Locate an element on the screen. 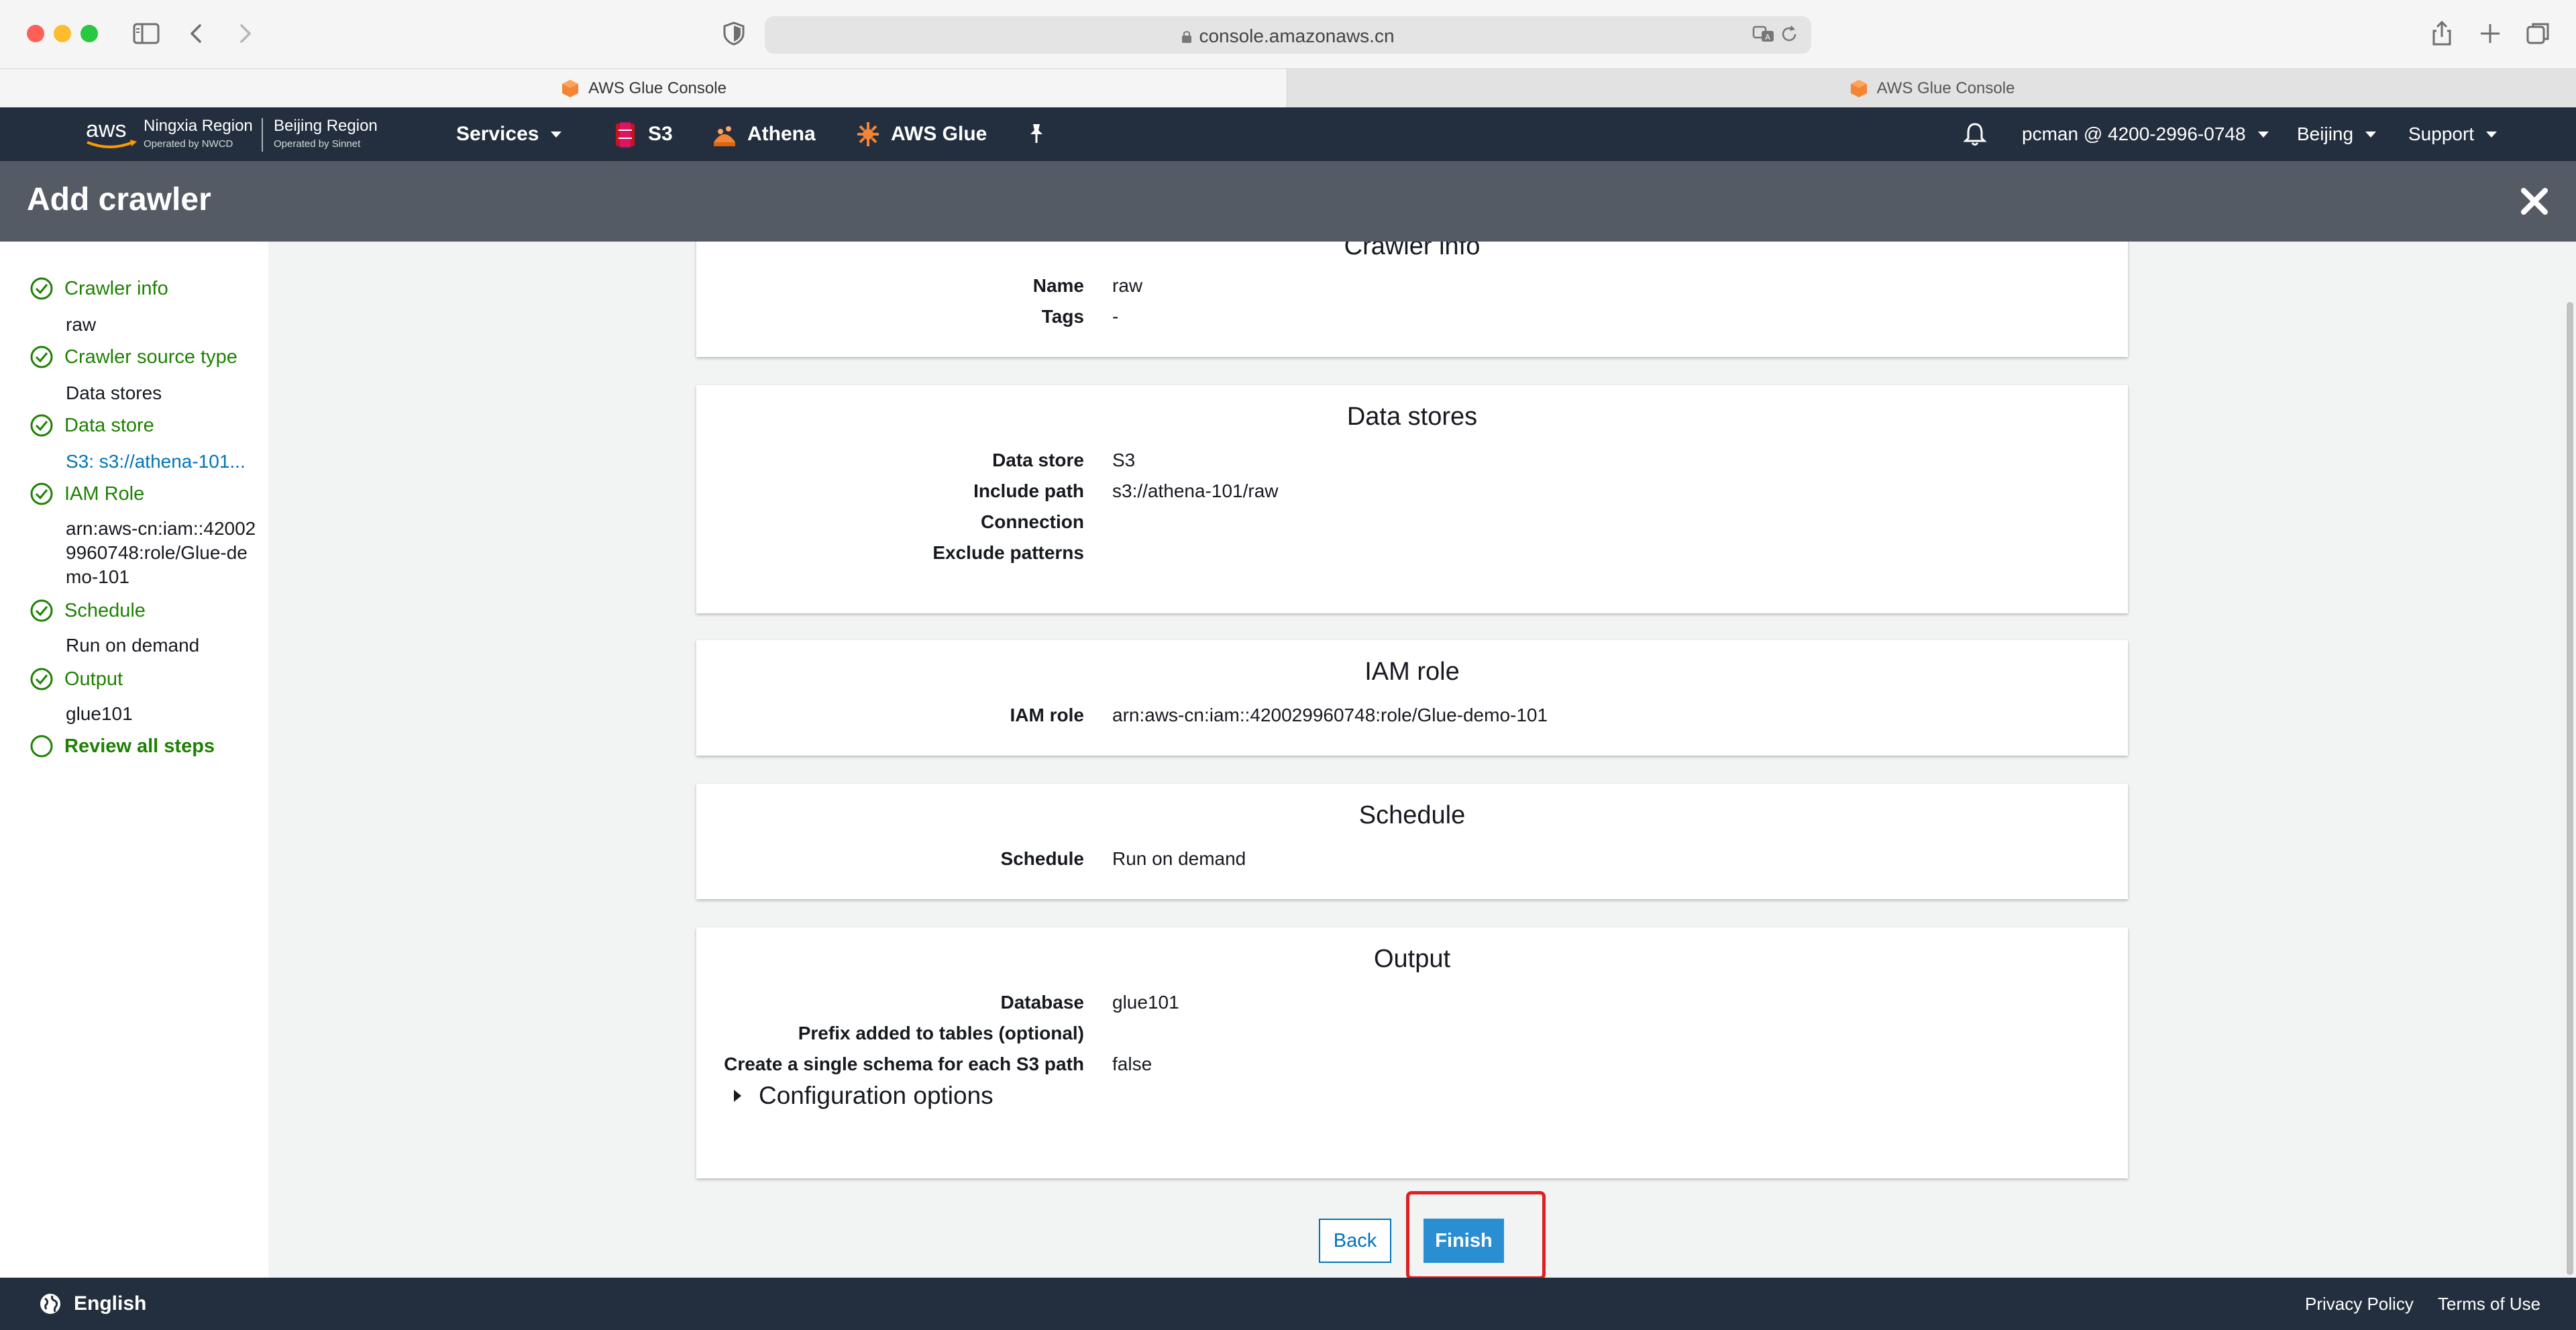 Image resolution: width=2576 pixels, height=1330 pixels. step-crawler-source-type: Crawler source type is located at coordinates (133, 357).